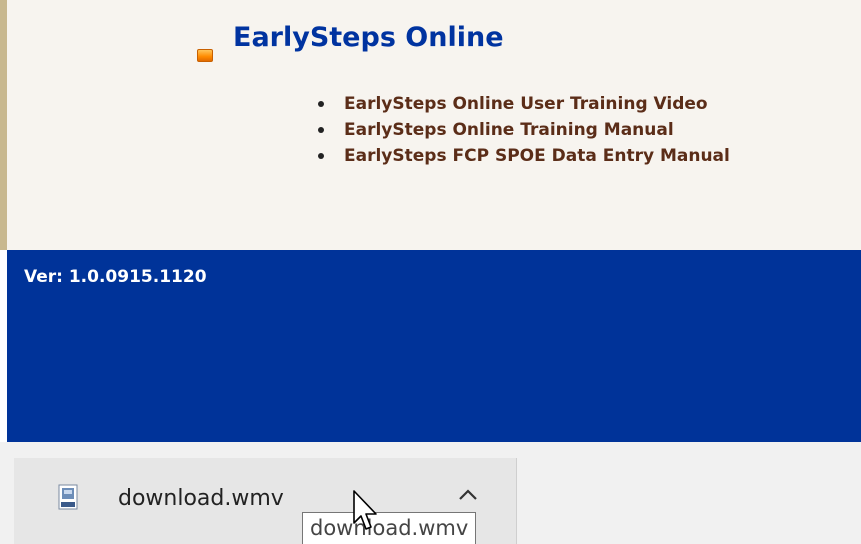 This screenshot has width=861, height=544. What do you see at coordinates (68, 497) in the screenshot?
I see `wmv-file-icon` at bounding box center [68, 497].